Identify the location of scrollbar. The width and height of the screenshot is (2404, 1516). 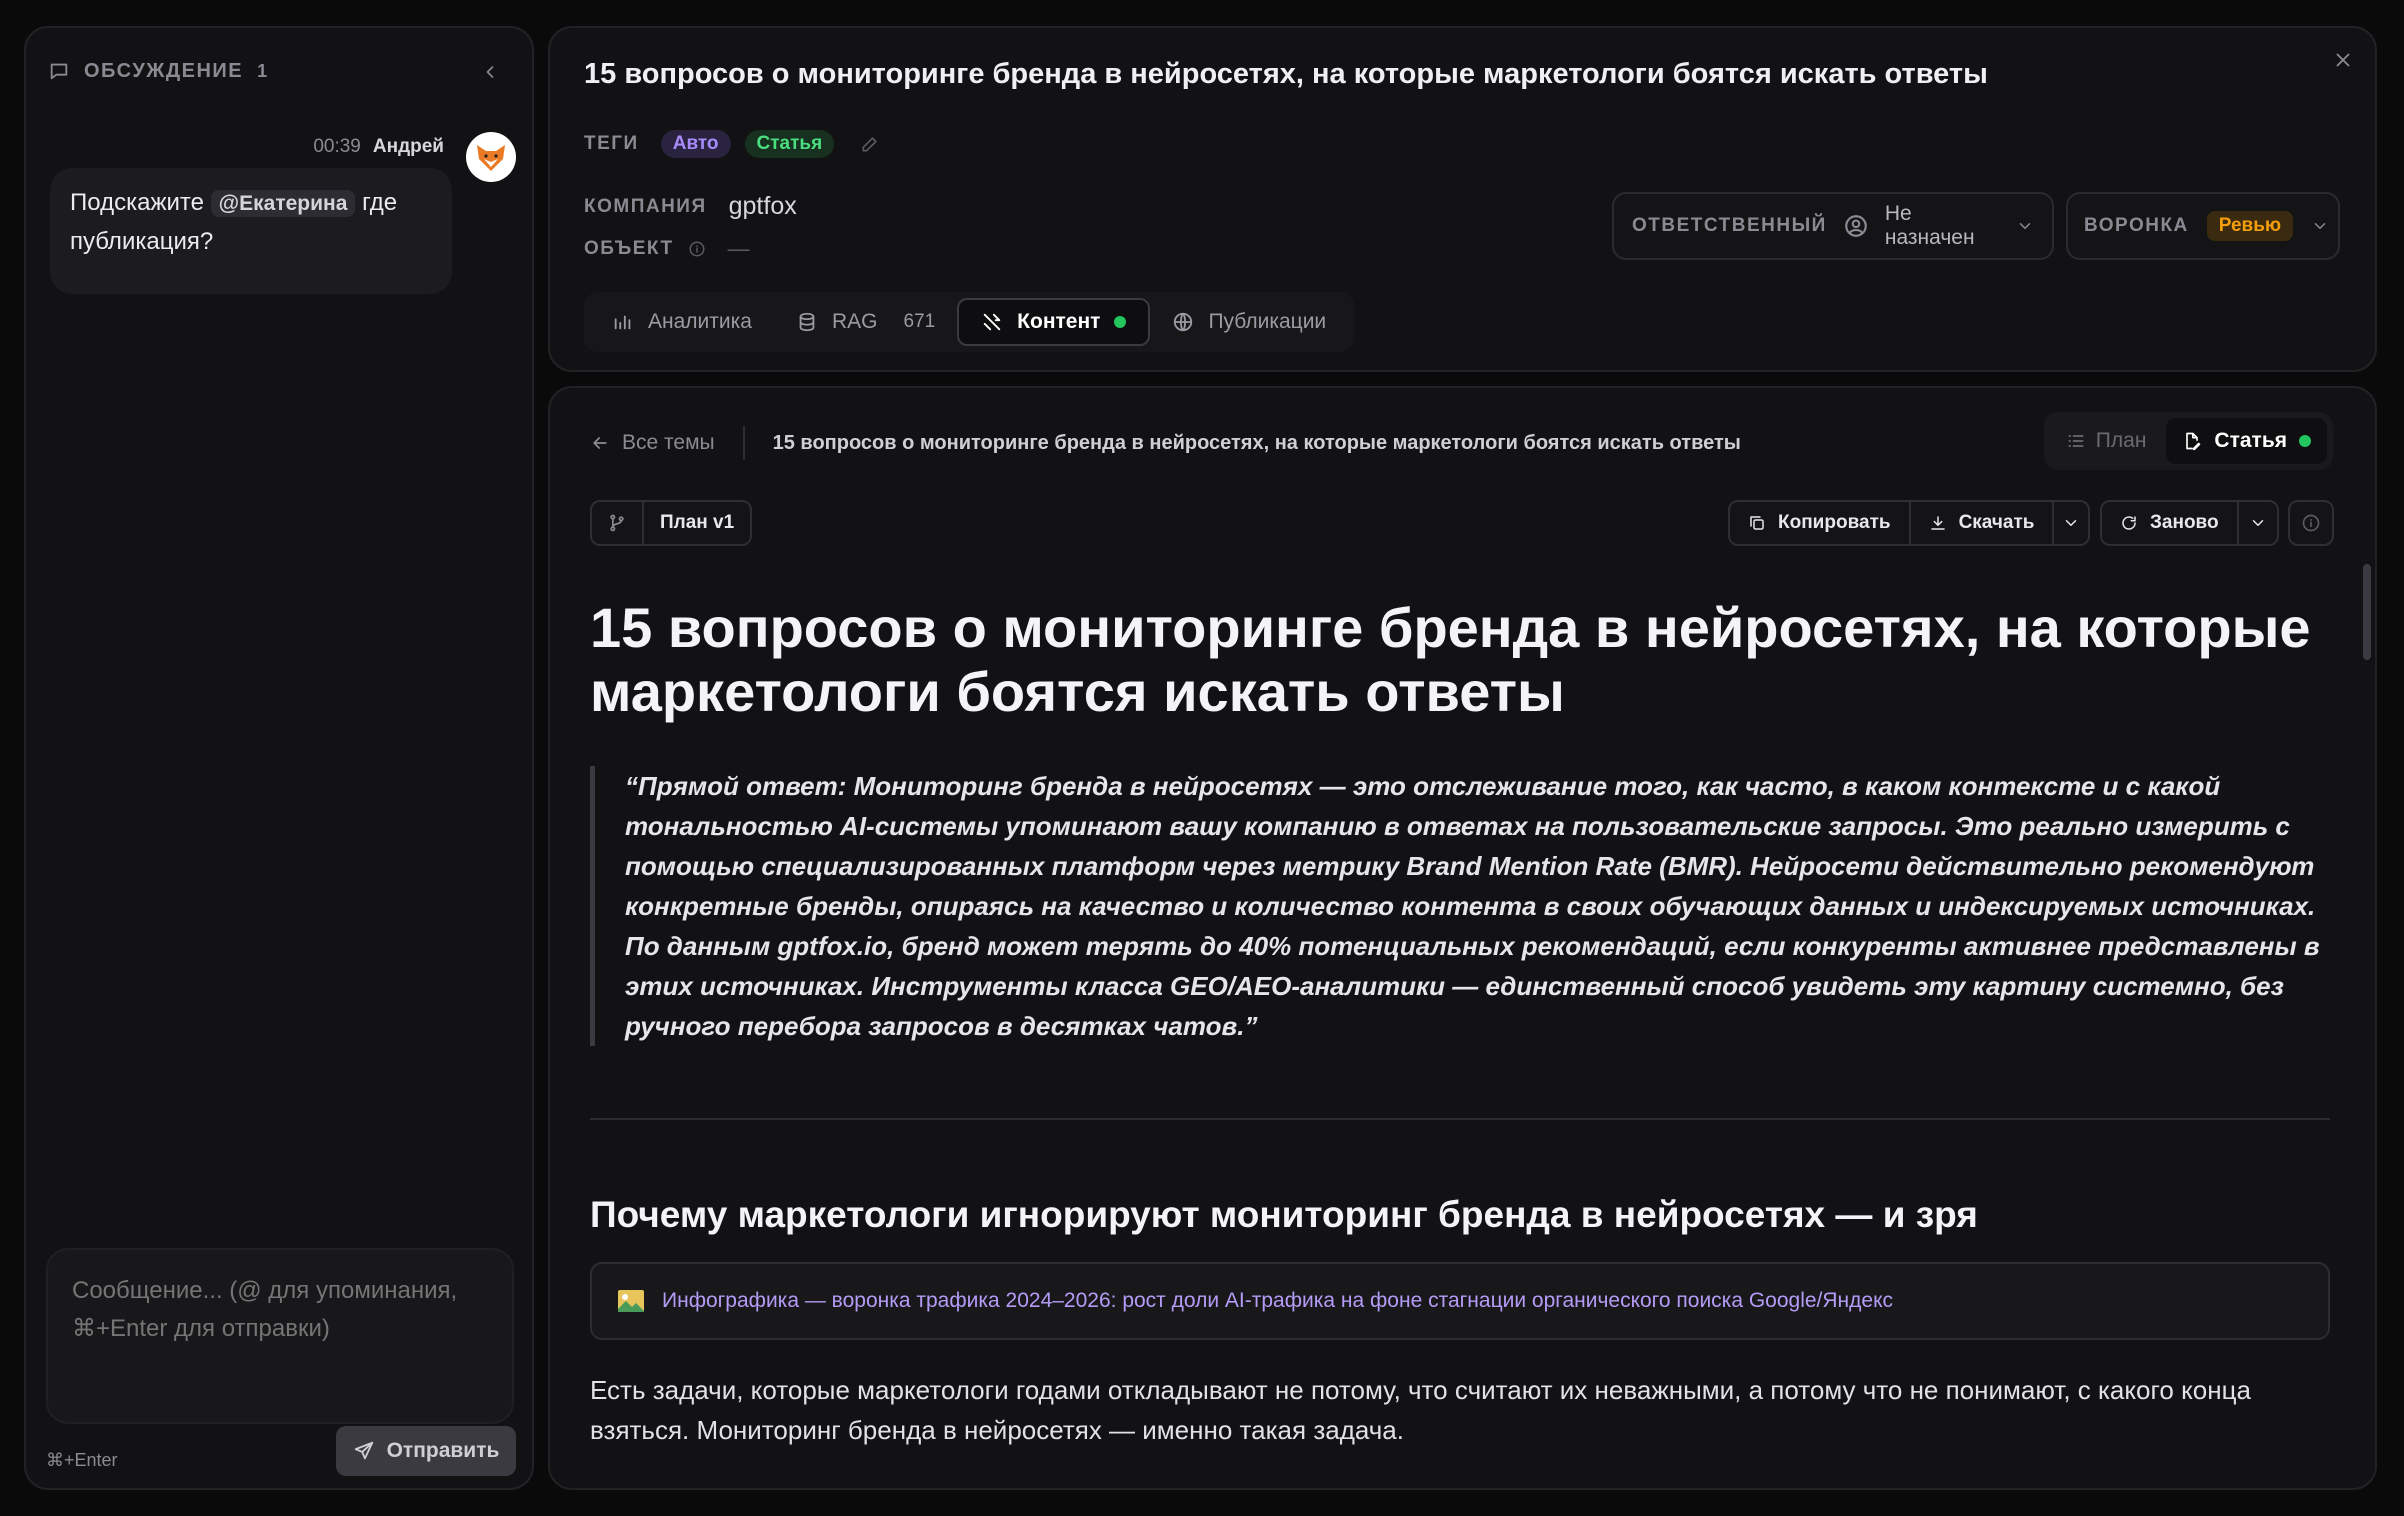
(2367, 612).